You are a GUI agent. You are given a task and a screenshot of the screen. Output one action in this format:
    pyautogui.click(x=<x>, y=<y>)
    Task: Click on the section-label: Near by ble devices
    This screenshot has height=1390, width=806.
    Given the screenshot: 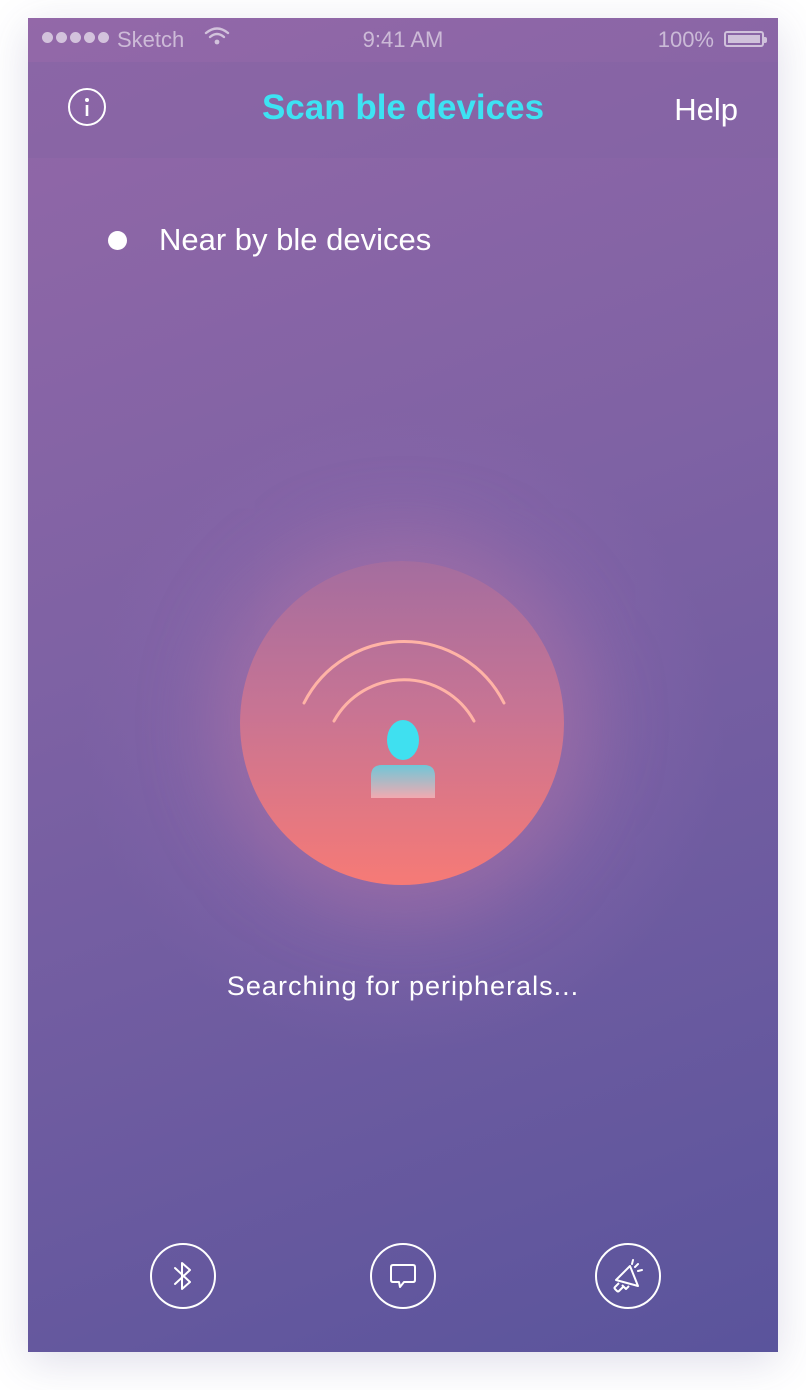 What is the action you would take?
    pyautogui.click(x=295, y=239)
    